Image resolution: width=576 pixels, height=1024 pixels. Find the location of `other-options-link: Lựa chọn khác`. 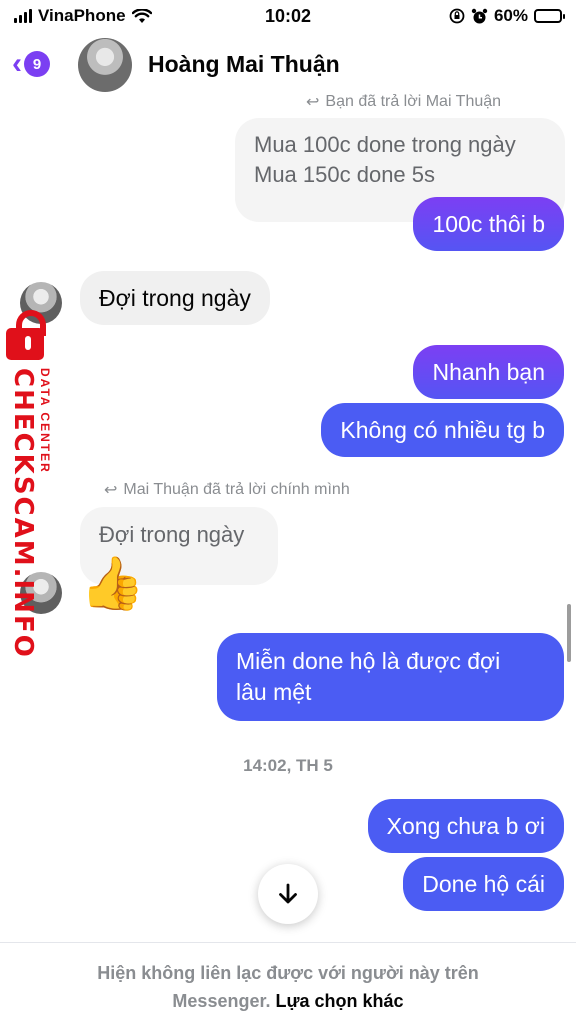

other-options-link: Lựa chọn khác is located at coordinates (340, 1001).